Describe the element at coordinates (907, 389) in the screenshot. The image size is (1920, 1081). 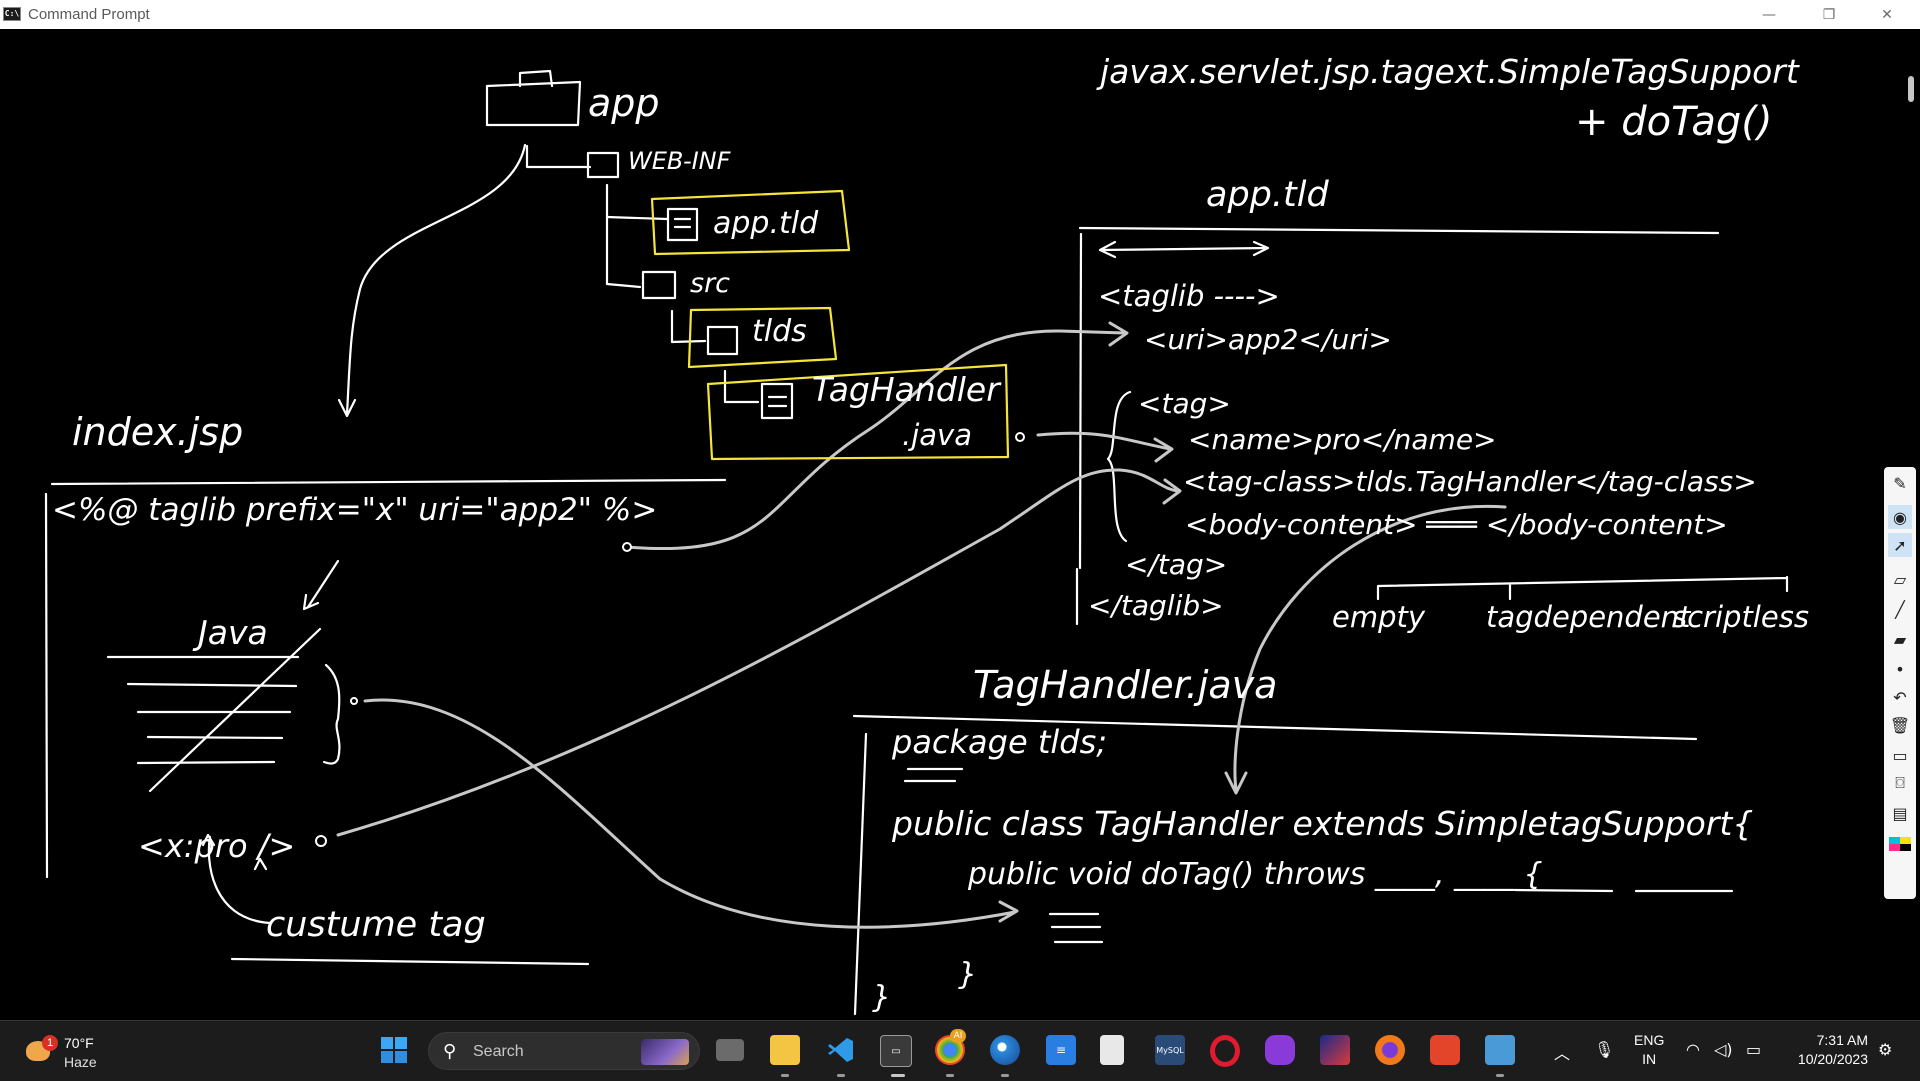
I see `tree-taghandler-label: TagHandler` at that location.